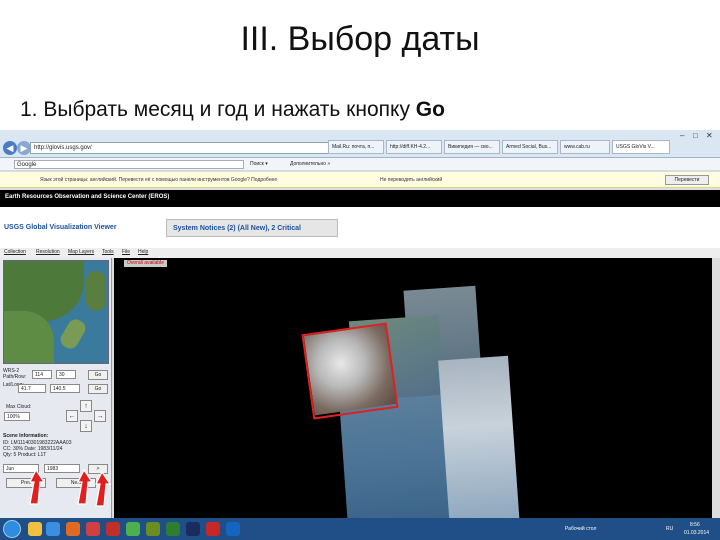 The width and height of the screenshot is (720, 540). Describe the element at coordinates (48, 252) in the screenshot. I see `menu-resolution: Resolution` at that location.